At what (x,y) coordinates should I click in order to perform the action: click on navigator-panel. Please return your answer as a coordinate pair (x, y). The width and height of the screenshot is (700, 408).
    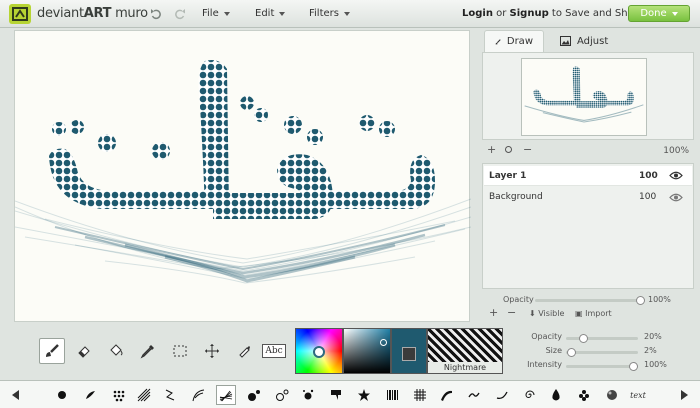
    Looking at the image, I should click on (588, 96).